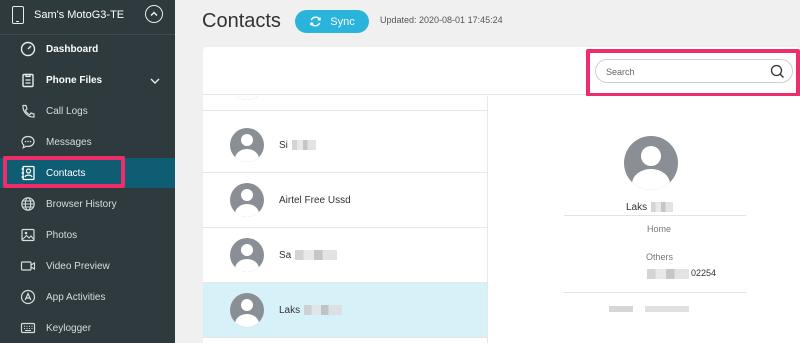 The width and height of the screenshot is (800, 343). What do you see at coordinates (62, 235) in the screenshot?
I see `sidebar-item-label: Photos` at bounding box center [62, 235].